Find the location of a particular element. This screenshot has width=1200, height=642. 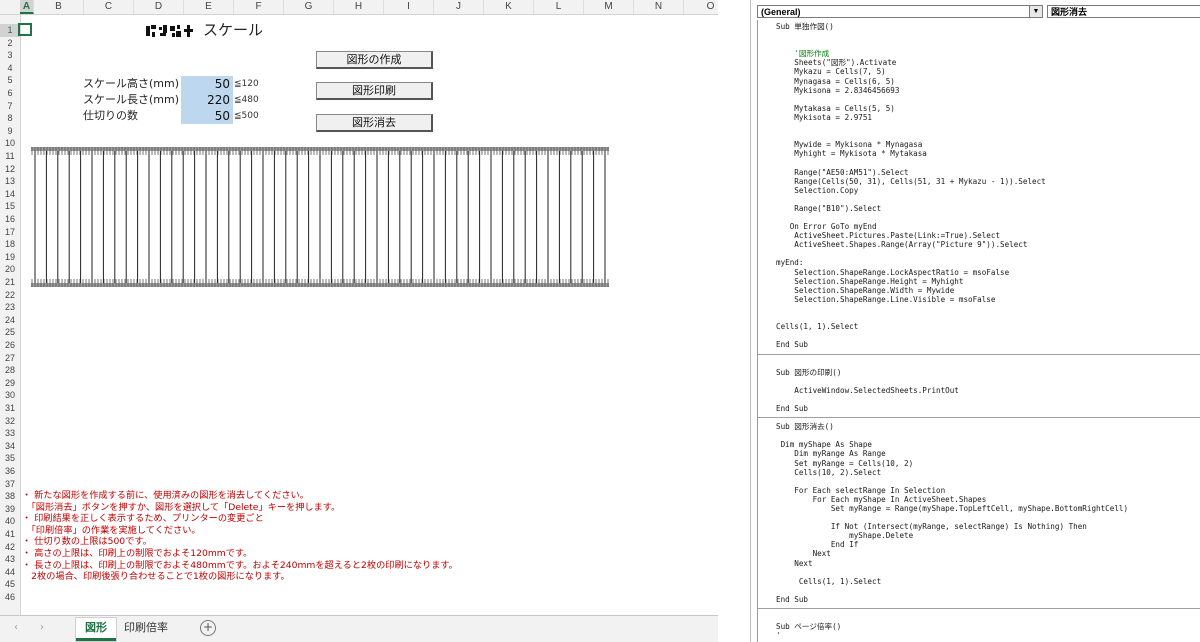

column-header-a: A is located at coordinates (27, 7).